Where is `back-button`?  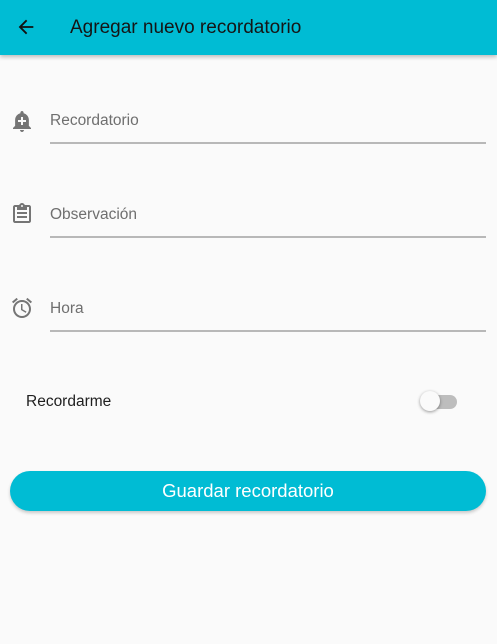
back-button is located at coordinates (26, 27).